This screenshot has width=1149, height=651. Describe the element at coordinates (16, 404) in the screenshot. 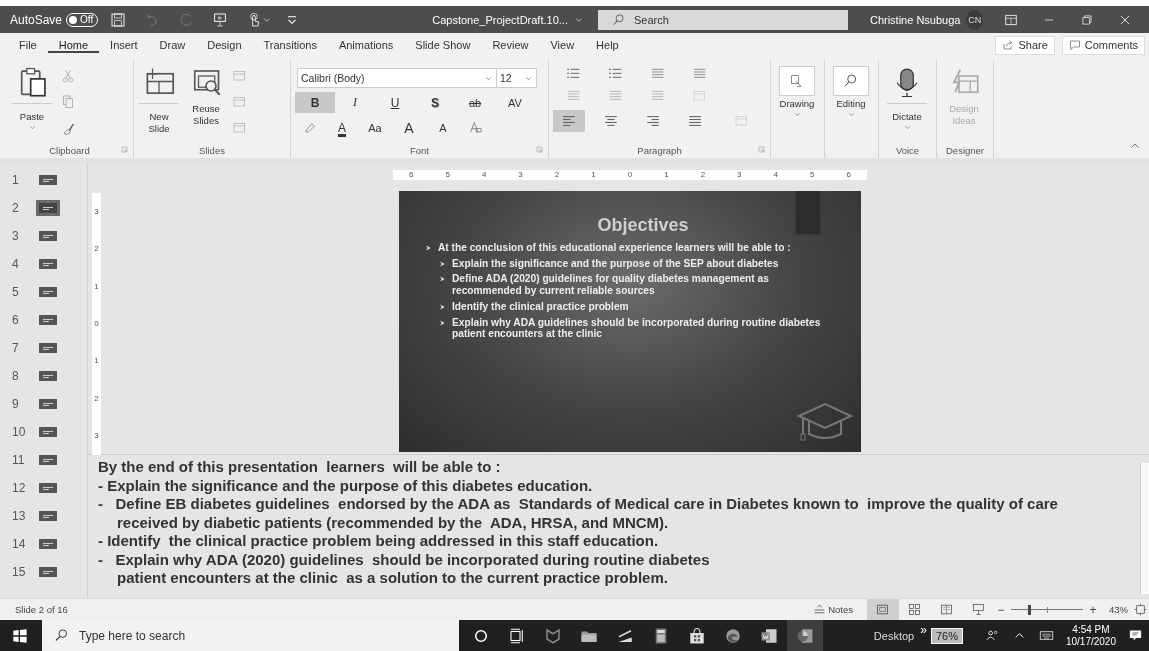

I see `slide-number: 9` at that location.